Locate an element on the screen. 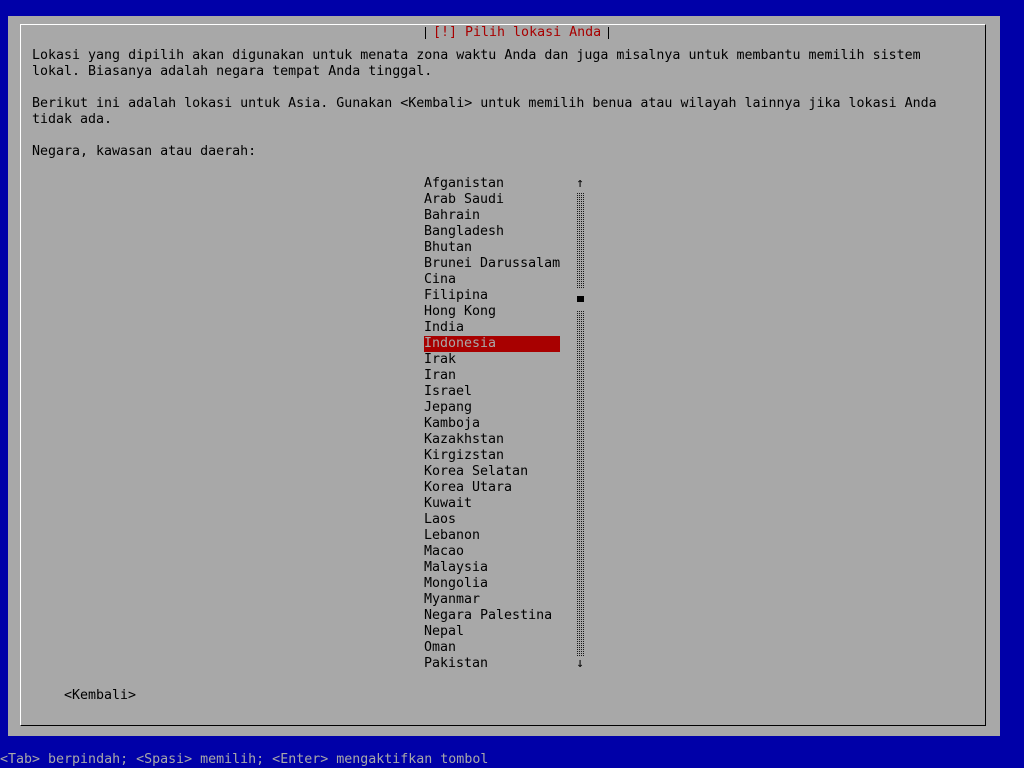  list-item: Macao is located at coordinates (492, 552).